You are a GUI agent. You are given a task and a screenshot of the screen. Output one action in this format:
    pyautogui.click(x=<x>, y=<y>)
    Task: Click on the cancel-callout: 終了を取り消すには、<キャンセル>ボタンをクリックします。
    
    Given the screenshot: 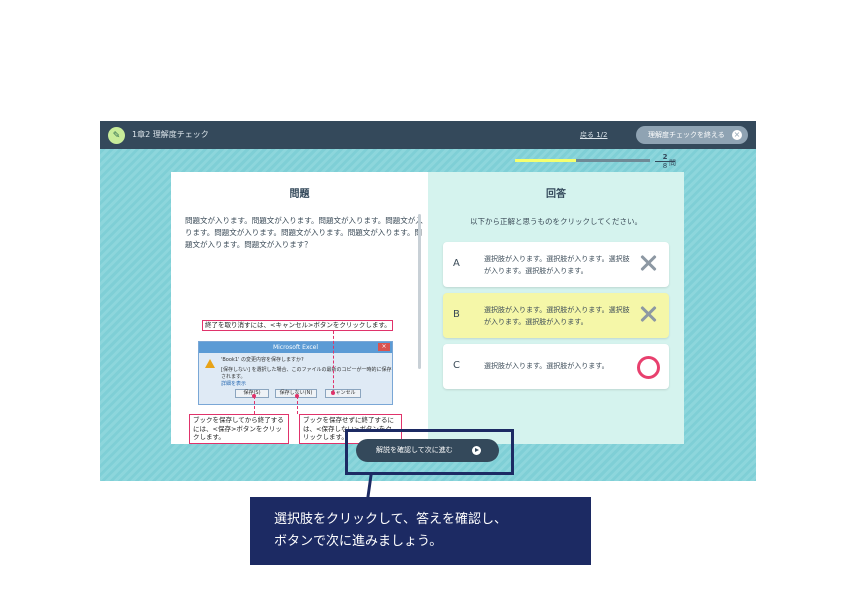 What is the action you would take?
    pyautogui.click(x=297, y=325)
    